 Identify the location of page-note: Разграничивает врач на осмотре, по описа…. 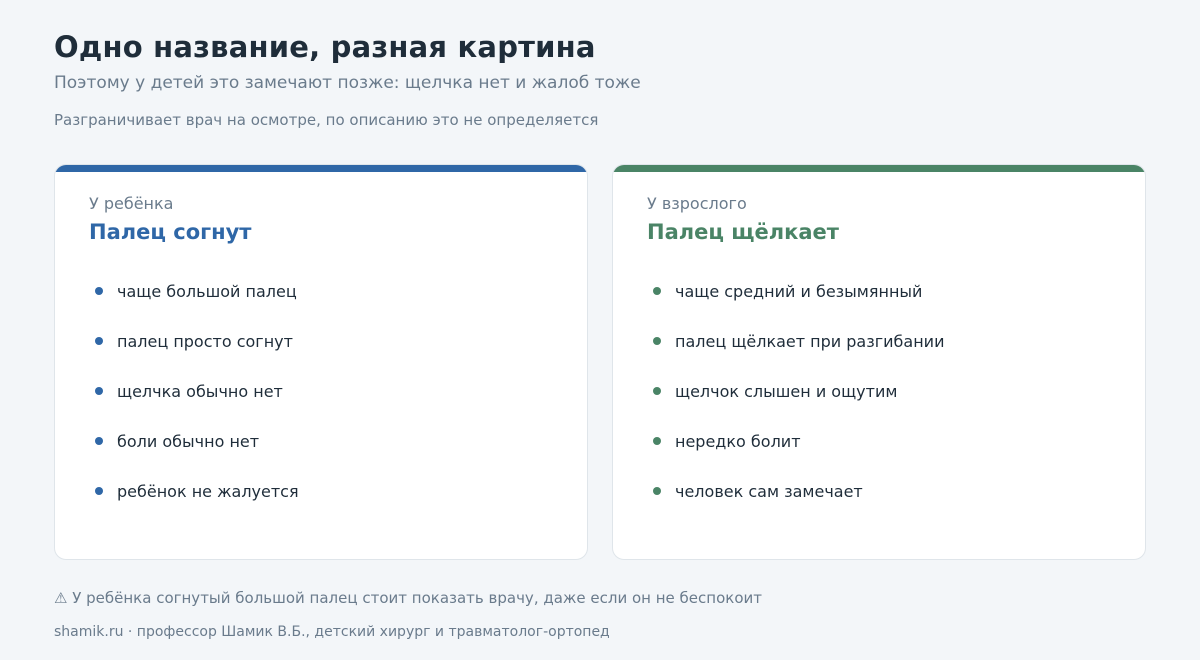
(326, 120).